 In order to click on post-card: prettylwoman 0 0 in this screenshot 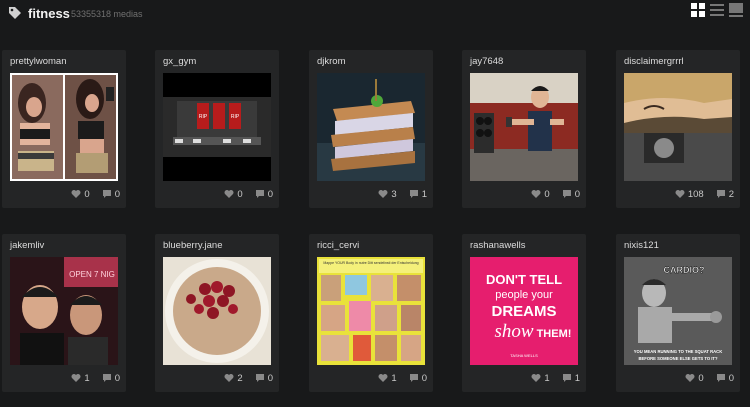, I will do `click(64, 129)`.